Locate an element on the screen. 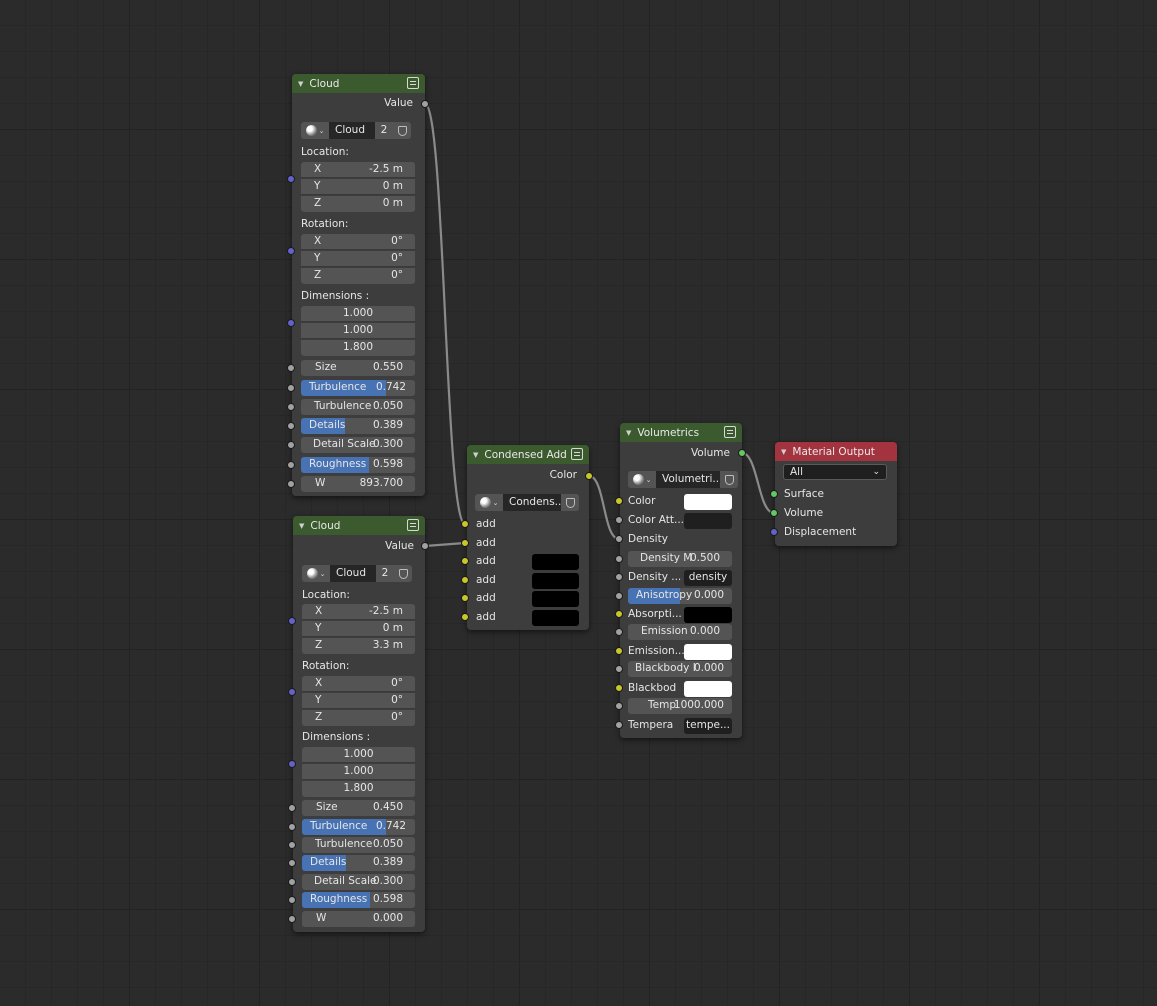 This screenshot has height=1006, width=1157. material-output-header: ▼ Material Output is located at coordinates (836, 451).